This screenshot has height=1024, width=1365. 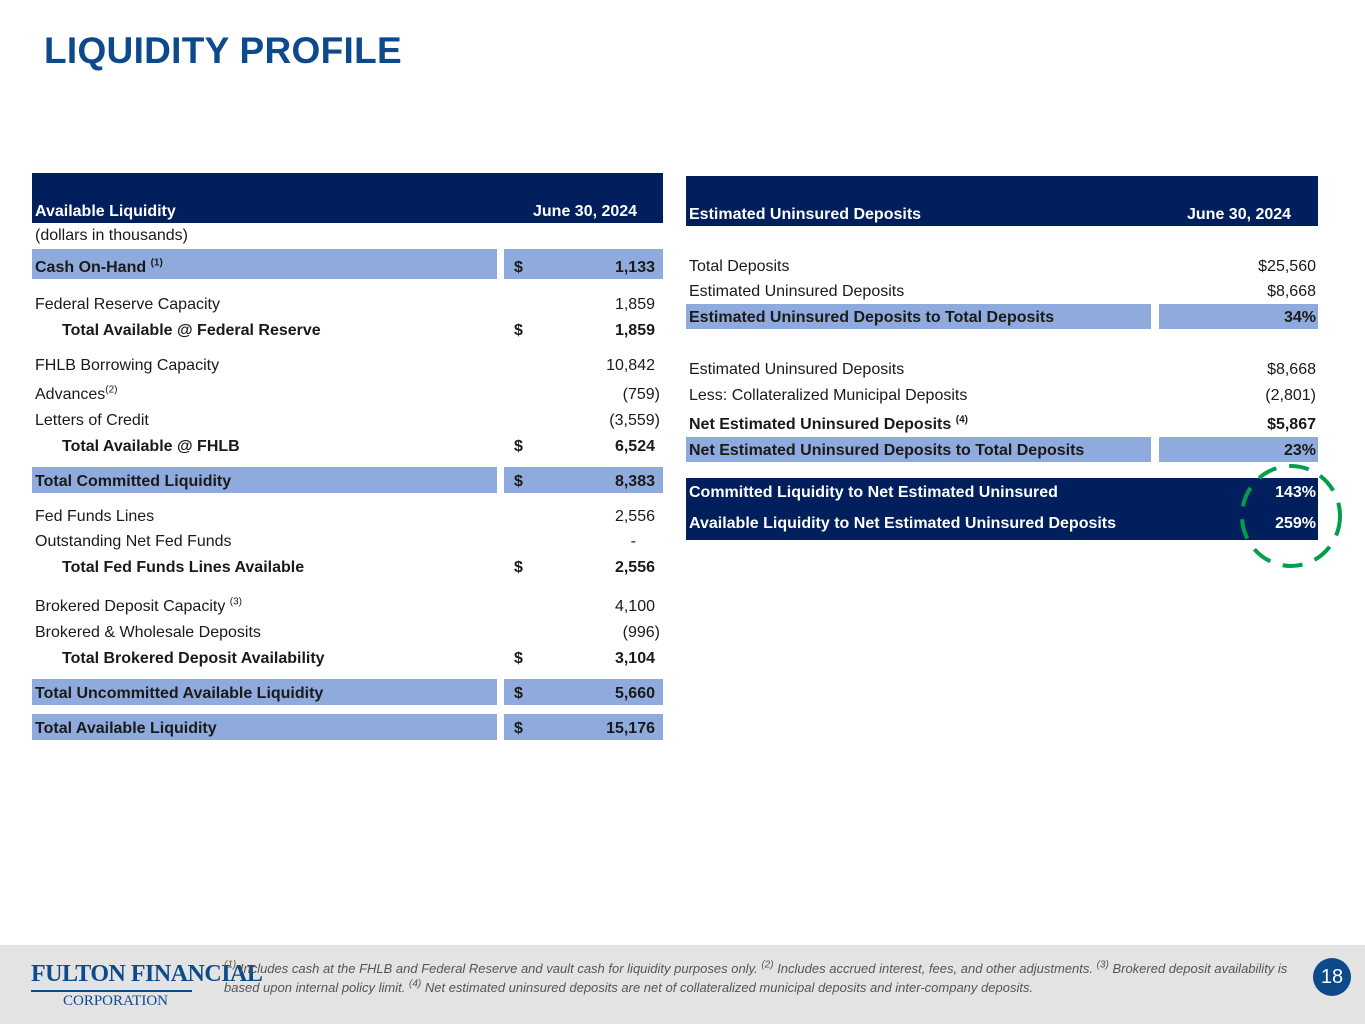 What do you see at coordinates (111, 235) in the screenshot?
I see `left-subtitle: (dollars in thousands)` at bounding box center [111, 235].